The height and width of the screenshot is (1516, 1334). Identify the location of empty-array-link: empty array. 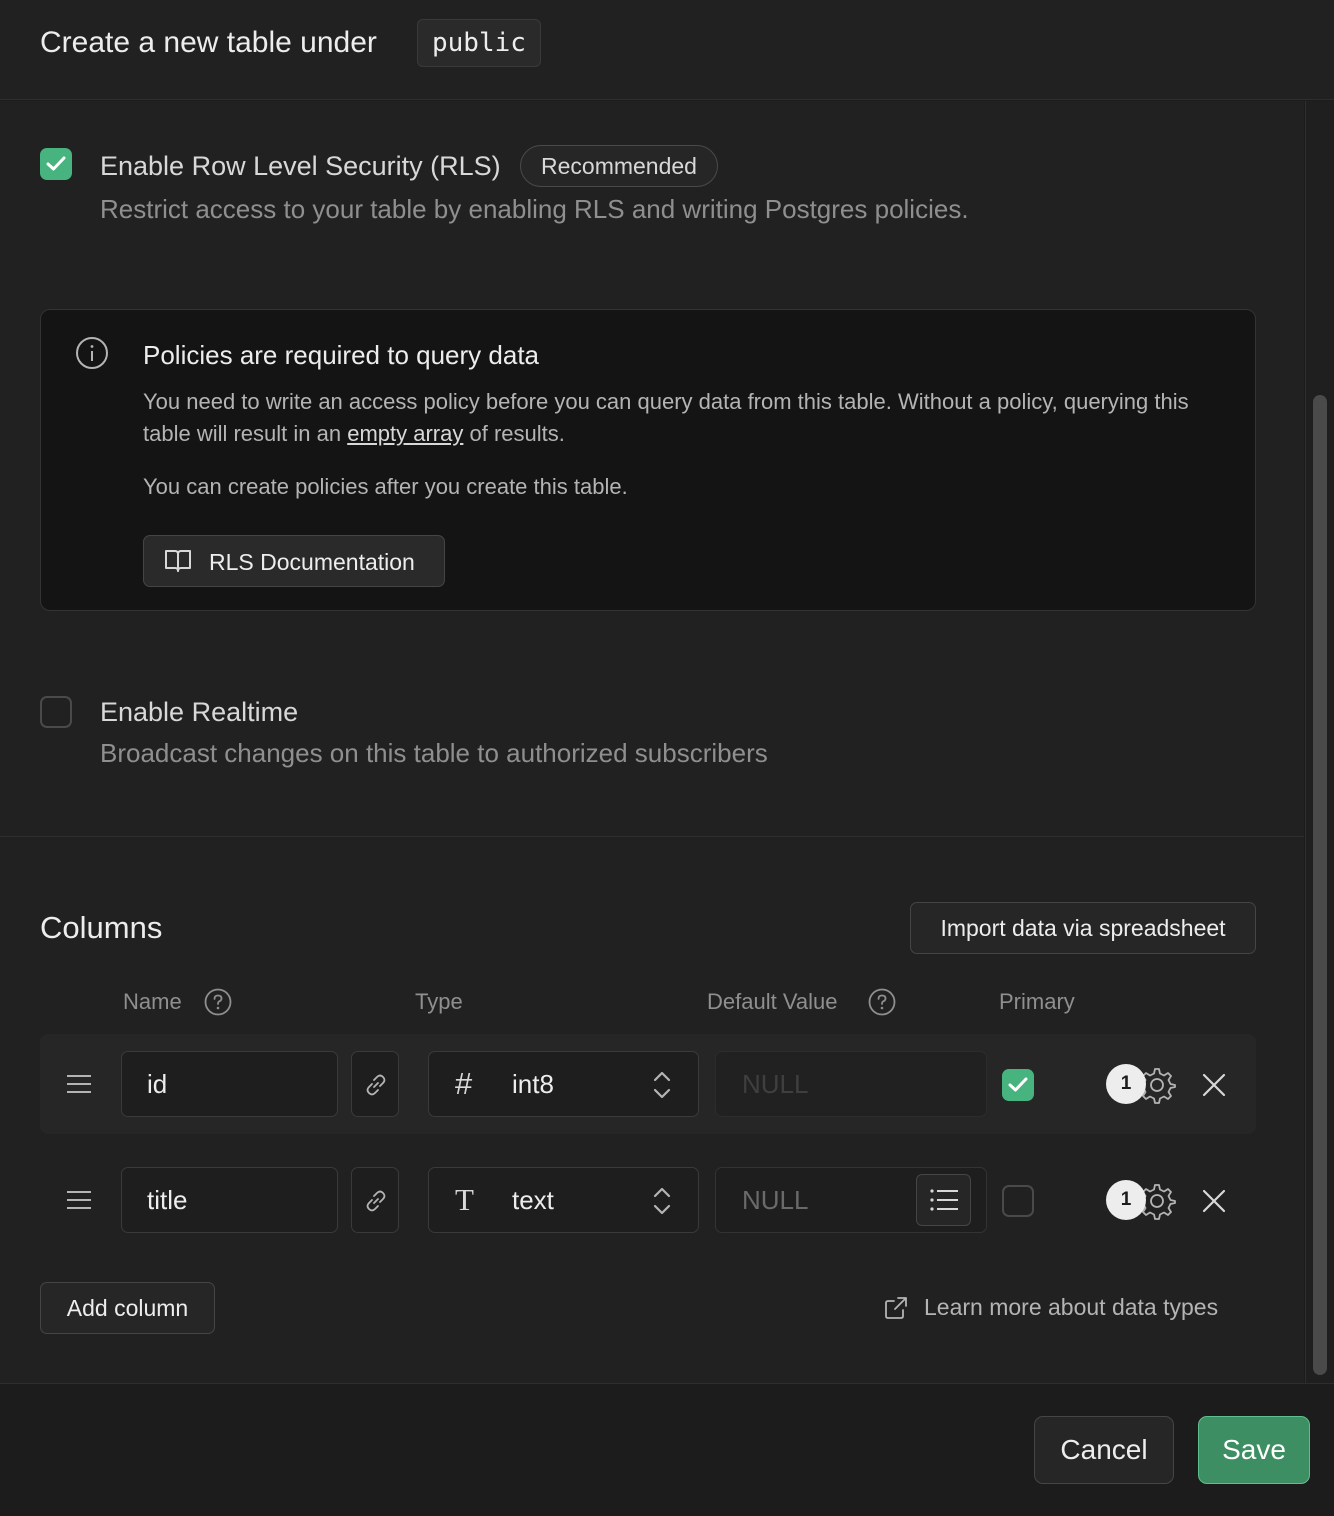
(405, 433).